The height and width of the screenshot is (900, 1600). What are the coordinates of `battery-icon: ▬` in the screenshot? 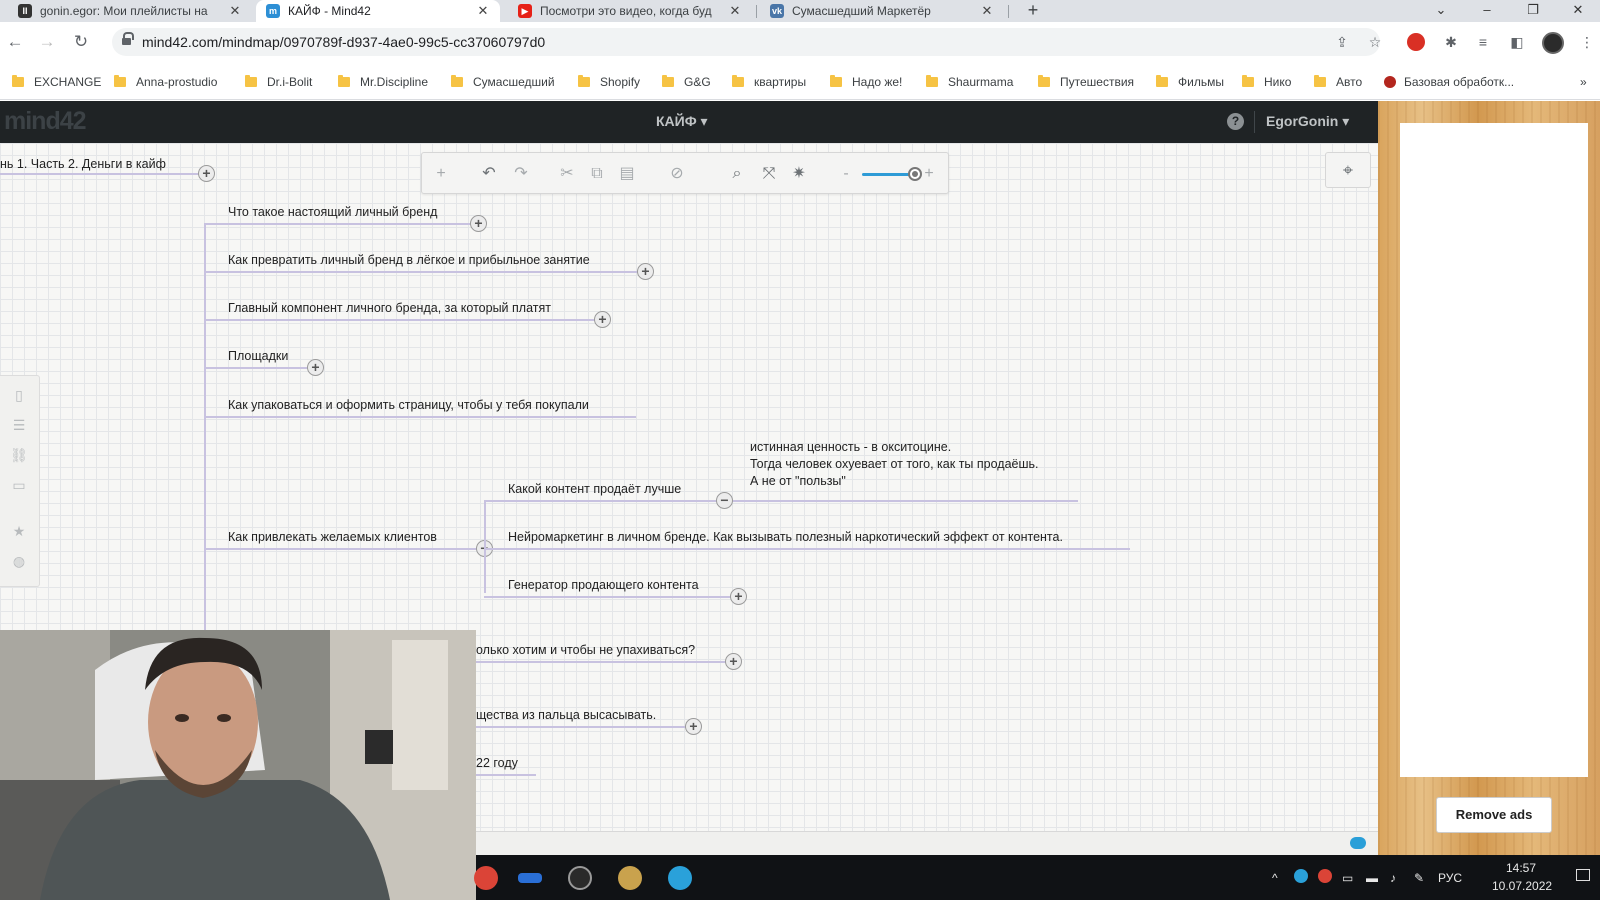 It's located at (1372, 878).